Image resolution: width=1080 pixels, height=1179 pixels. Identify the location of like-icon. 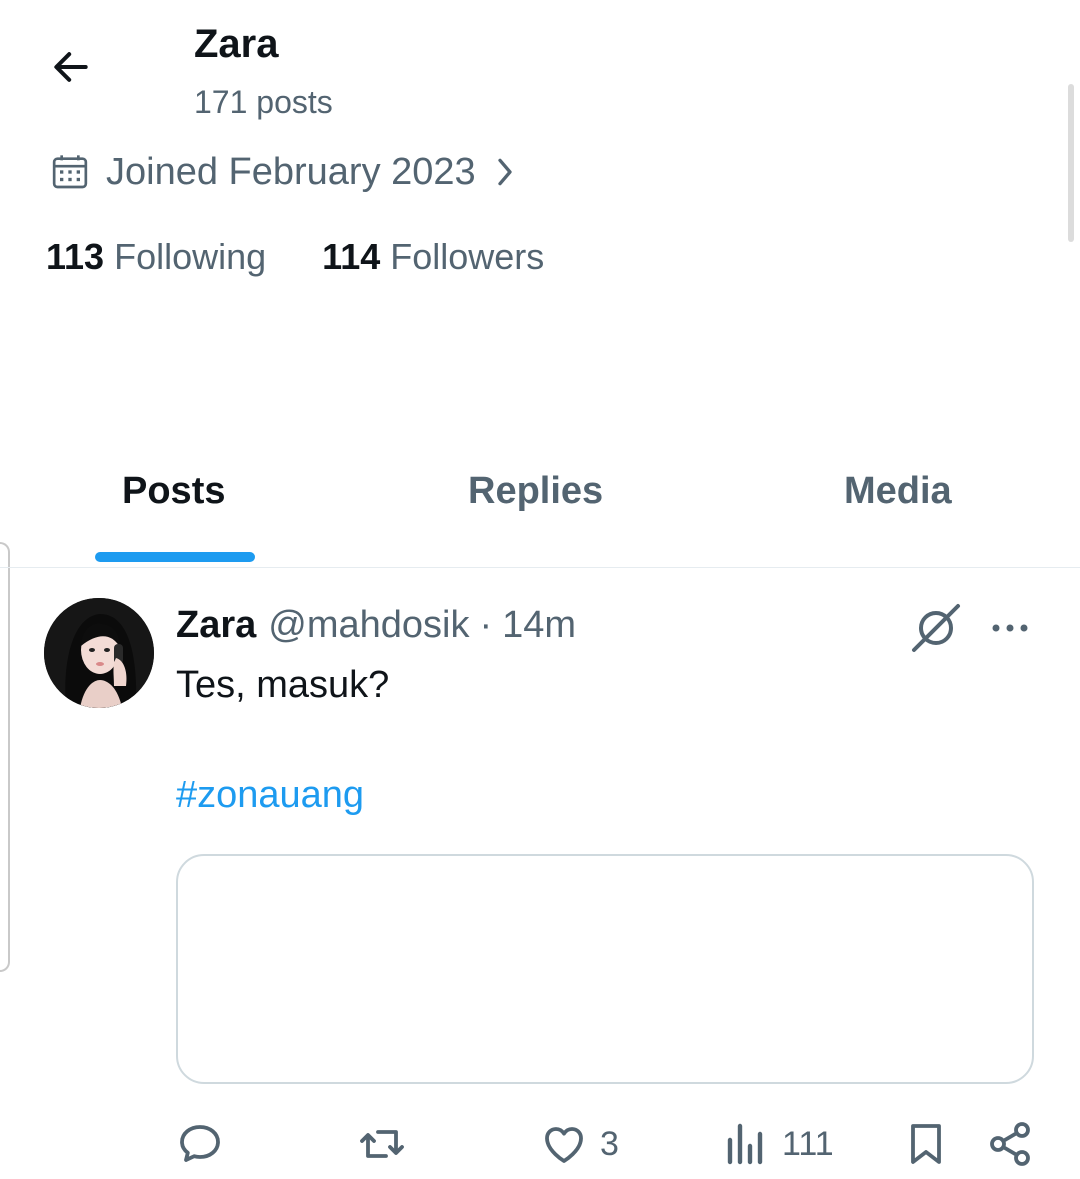
(564, 1145).